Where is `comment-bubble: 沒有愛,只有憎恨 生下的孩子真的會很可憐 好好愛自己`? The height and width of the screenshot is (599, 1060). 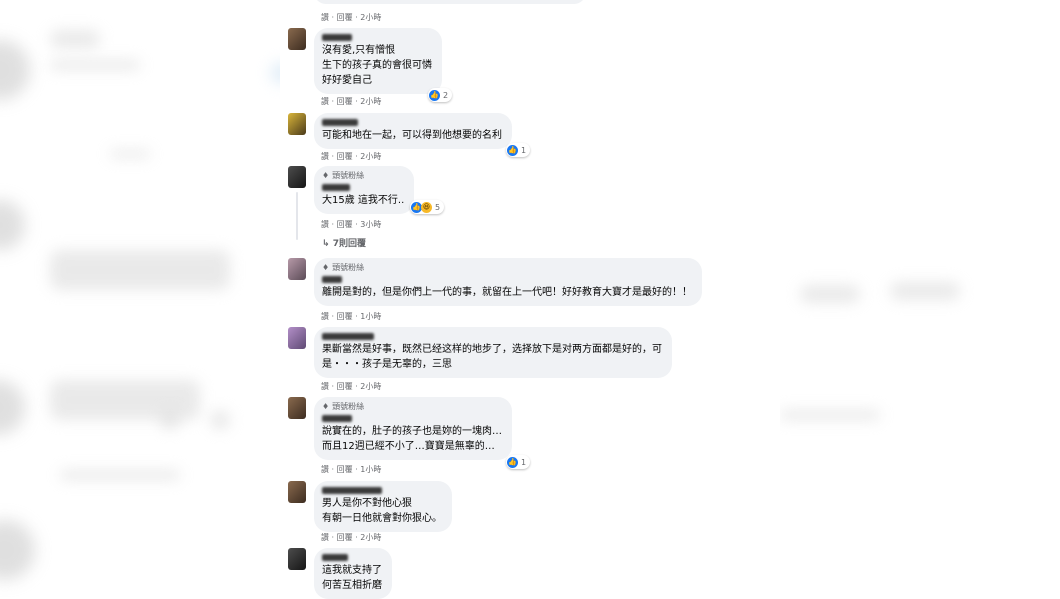
comment-bubble: 沒有愛,只有憎恨 生下的孩子真的會很可憐 好好愛自己 is located at coordinates (378, 61).